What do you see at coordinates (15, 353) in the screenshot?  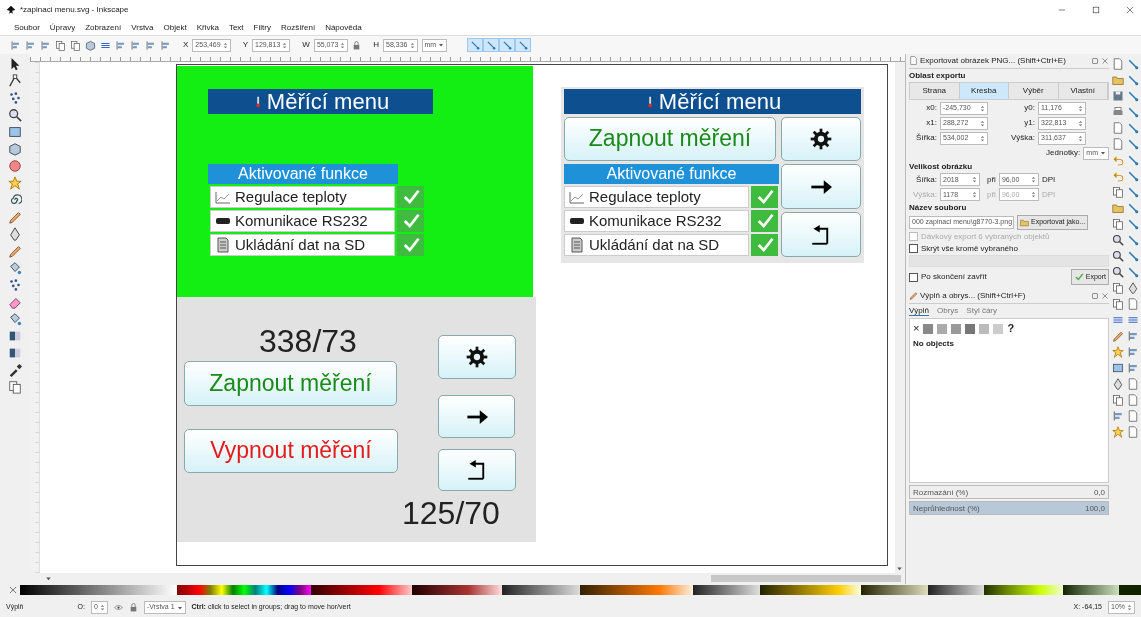 I see `gradient-icon` at bounding box center [15, 353].